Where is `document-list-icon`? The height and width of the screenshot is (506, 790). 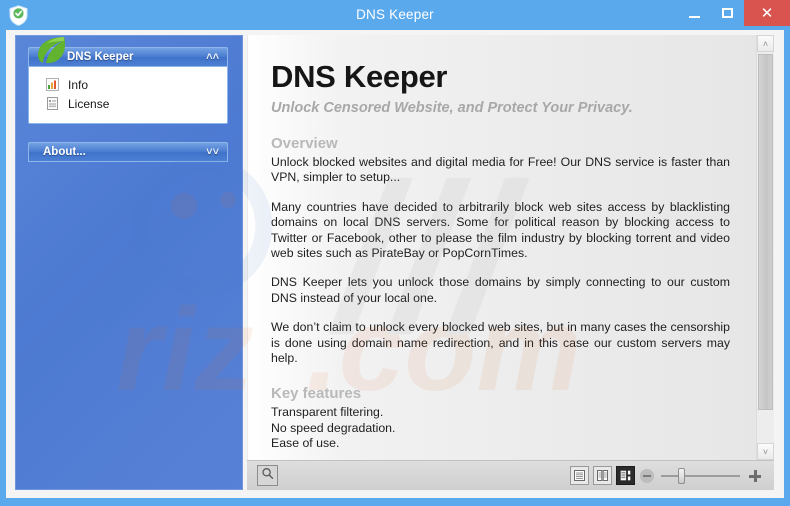 document-list-icon is located at coordinates (52, 103).